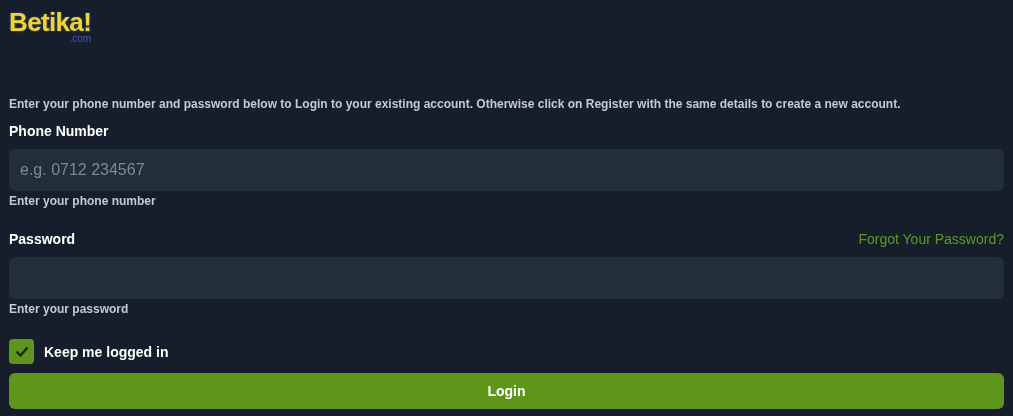  What do you see at coordinates (82, 201) in the screenshot?
I see `field-hint: Enter your phone number` at bounding box center [82, 201].